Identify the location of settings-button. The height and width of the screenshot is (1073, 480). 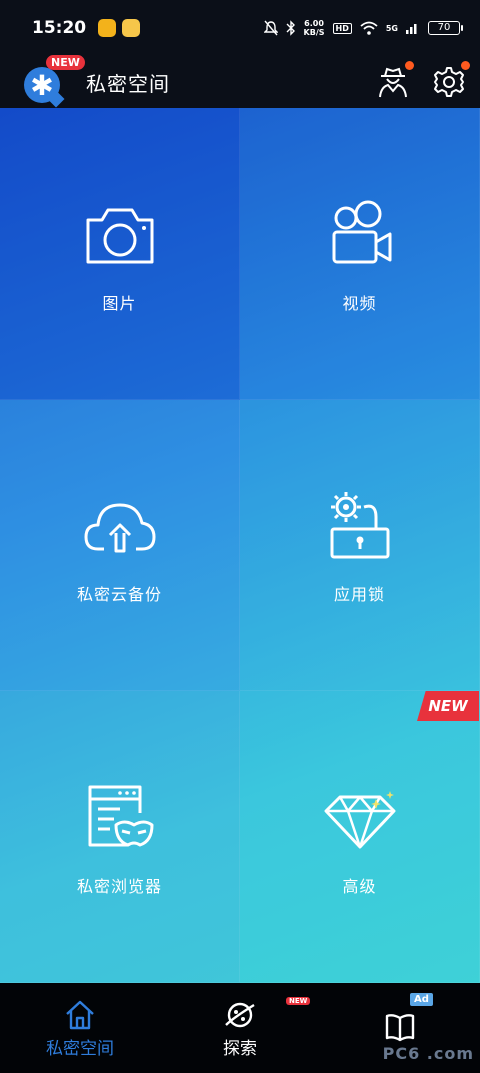
(451, 80).